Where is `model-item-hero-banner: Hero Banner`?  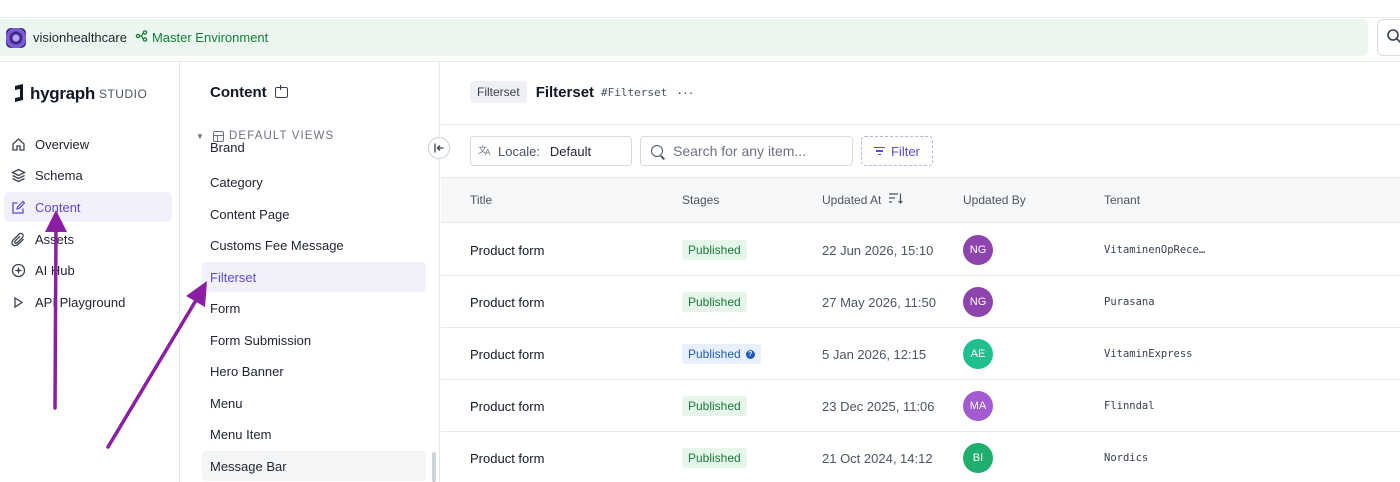
model-item-hero-banner: Hero Banner is located at coordinates (314, 371).